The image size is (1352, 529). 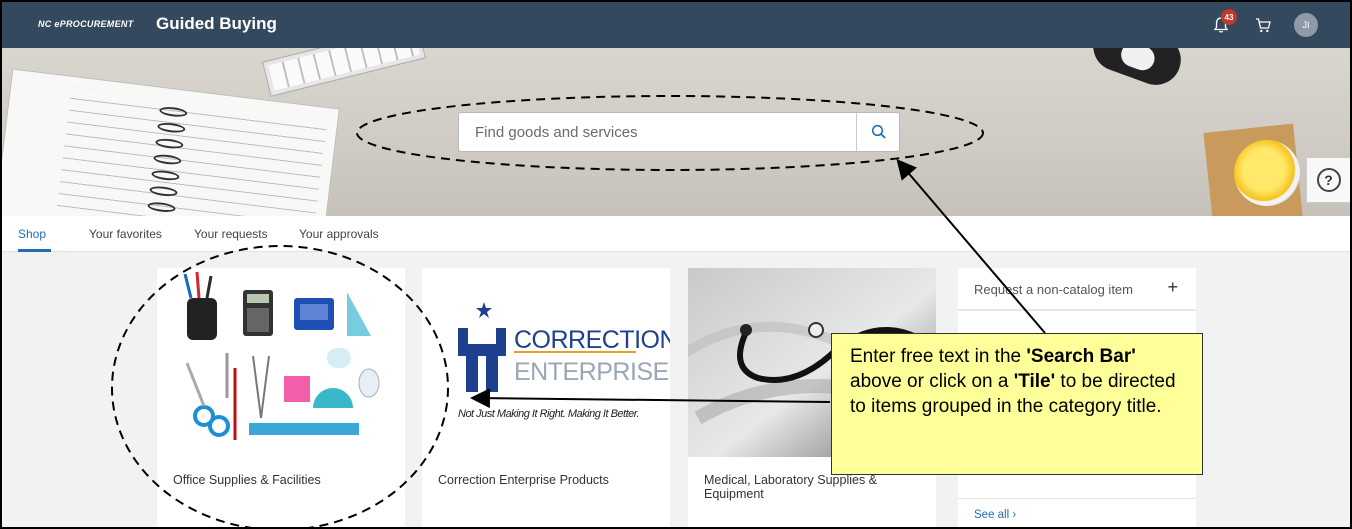 I want to click on search-icon, so click(x=878, y=131).